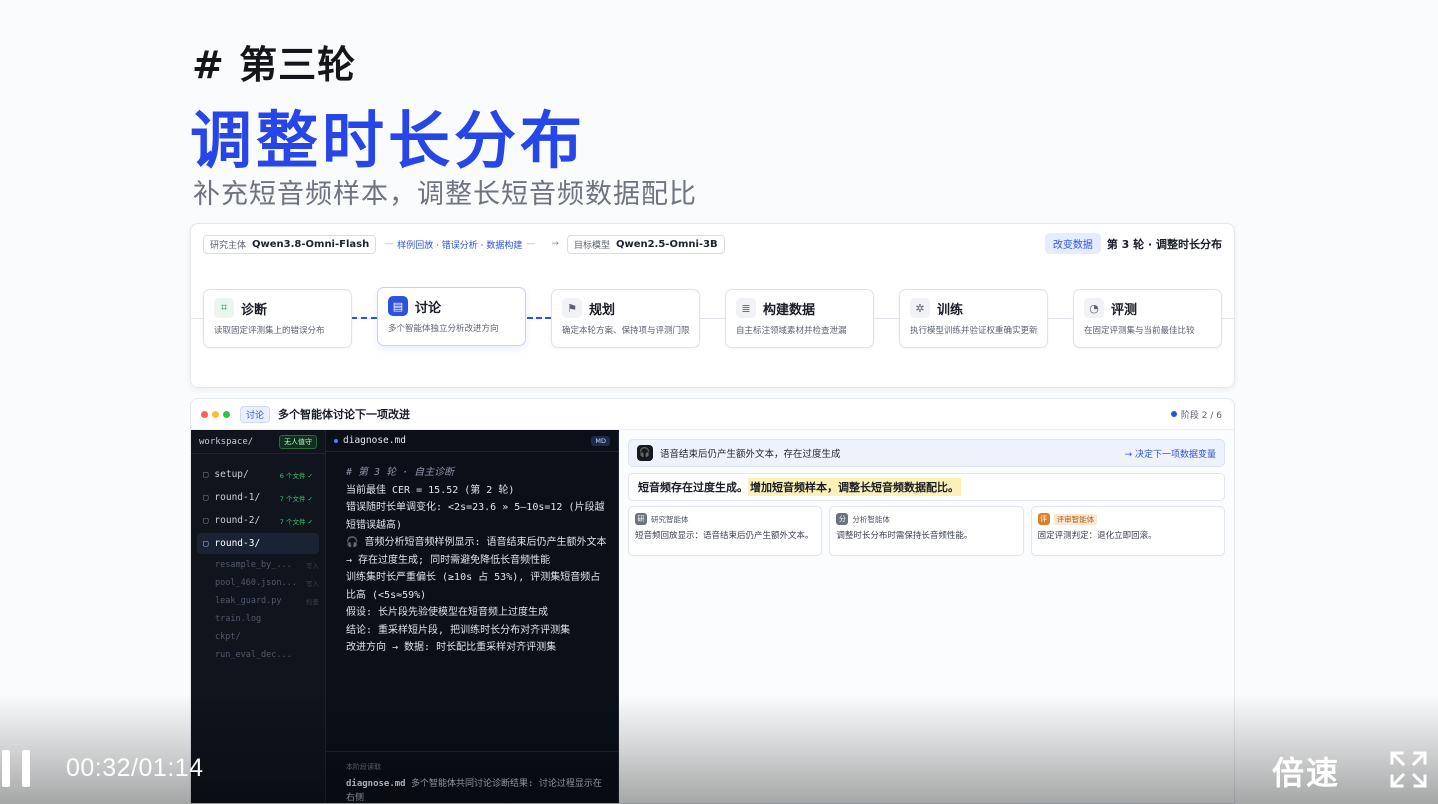 This screenshot has width=1438, height=804. Describe the element at coordinates (451, 647) in the screenshot. I see `editor-line: 改进方向 → 数据: 时长配比重采样对齐评测集` at that location.